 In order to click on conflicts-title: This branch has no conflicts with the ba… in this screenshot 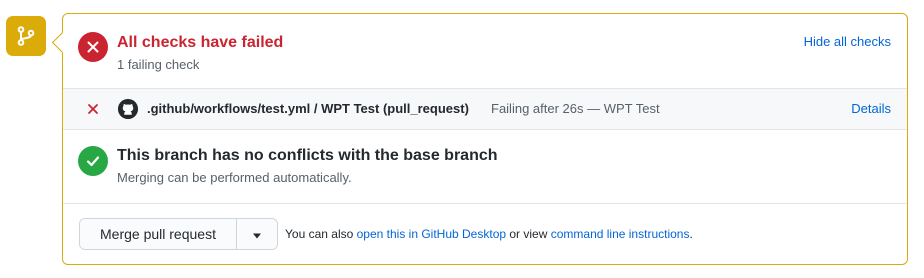, I will do `click(307, 155)`.